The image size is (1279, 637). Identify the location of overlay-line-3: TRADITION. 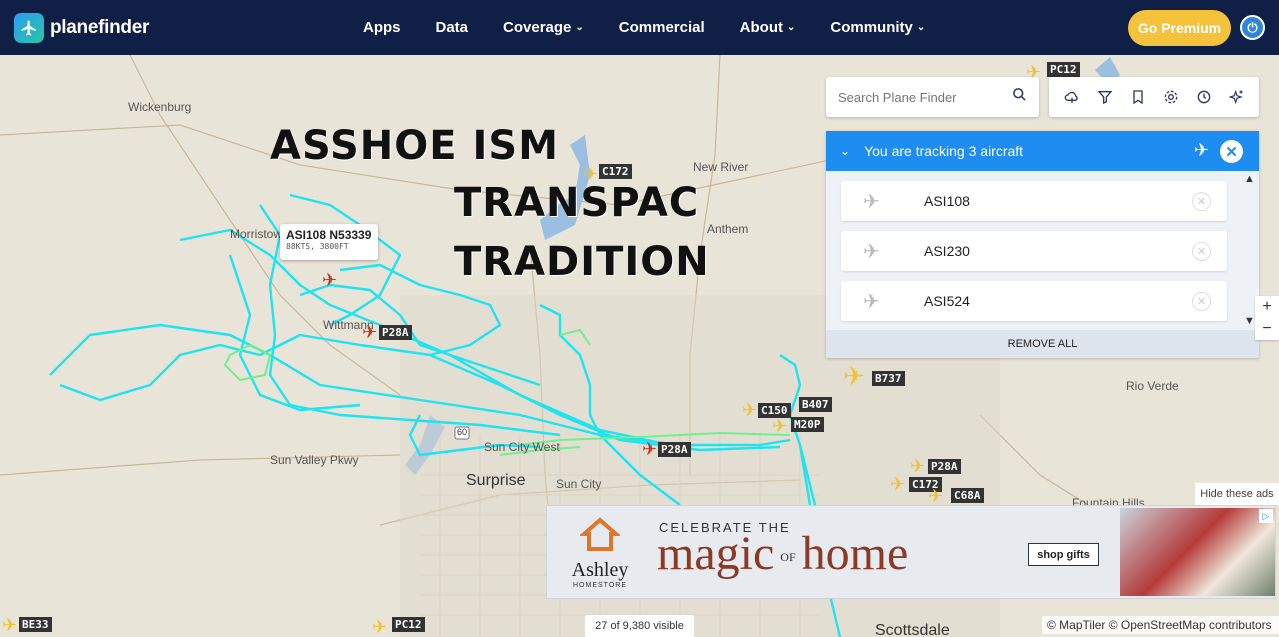
(582, 262).